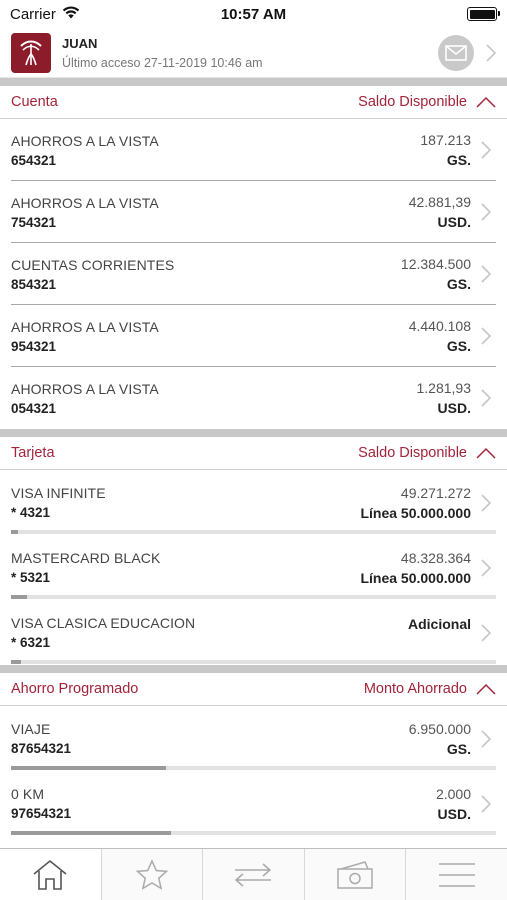 The height and width of the screenshot is (900, 507). What do you see at coordinates (253, 102) in the screenshot?
I see `accounts-section-header: Cuenta Saldo Disponible` at bounding box center [253, 102].